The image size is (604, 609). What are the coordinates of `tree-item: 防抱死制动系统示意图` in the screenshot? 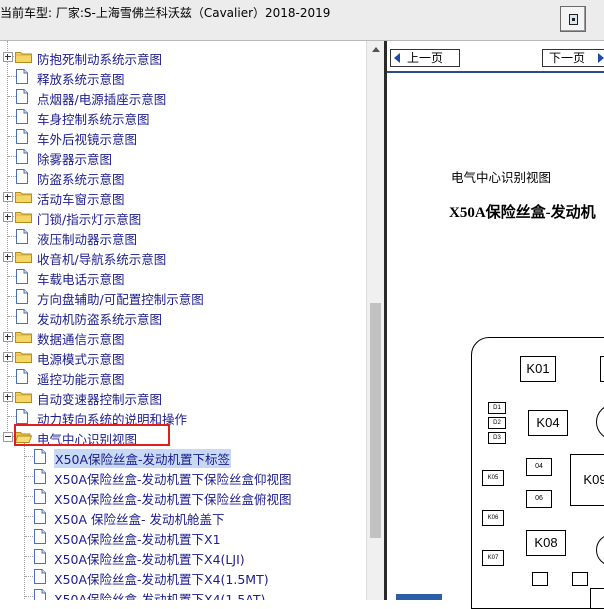 It's located at (183, 57).